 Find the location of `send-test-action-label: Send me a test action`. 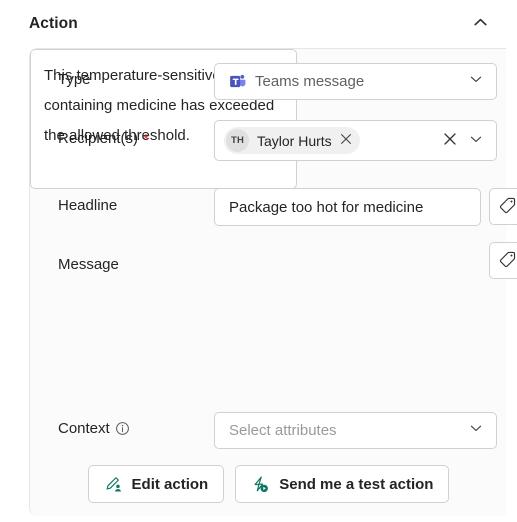

send-test-action-label: Send me a test action is located at coordinates (356, 484).